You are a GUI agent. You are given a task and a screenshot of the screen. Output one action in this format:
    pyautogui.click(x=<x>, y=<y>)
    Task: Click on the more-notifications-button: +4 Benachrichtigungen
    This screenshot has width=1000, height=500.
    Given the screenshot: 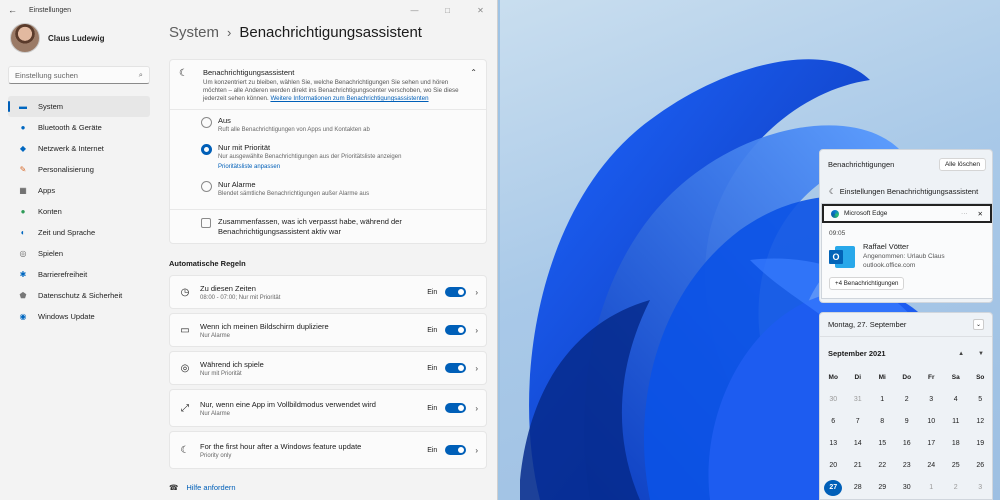 What is the action you would take?
    pyautogui.click(x=867, y=283)
    